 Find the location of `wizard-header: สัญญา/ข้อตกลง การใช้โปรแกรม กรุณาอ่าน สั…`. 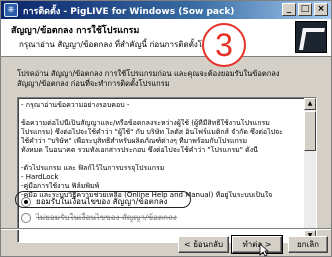

wizard-header: สัญญา/ข้อตกลง การใช้โปรแกรม กรุณาอ่าน สั… is located at coordinates (166, 38).